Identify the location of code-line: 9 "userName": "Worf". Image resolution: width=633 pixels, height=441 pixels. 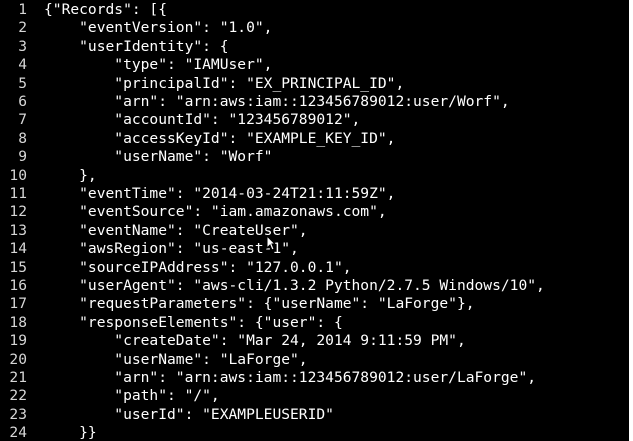
(136, 157).